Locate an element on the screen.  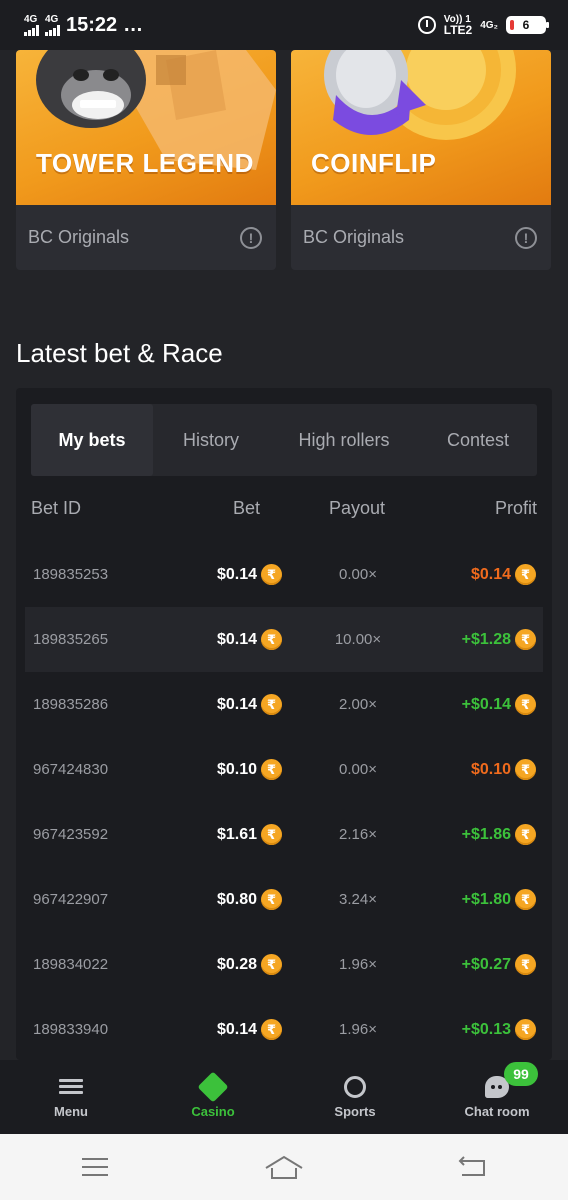
profit-amount: $0.10 is located at coordinates (490, 769).